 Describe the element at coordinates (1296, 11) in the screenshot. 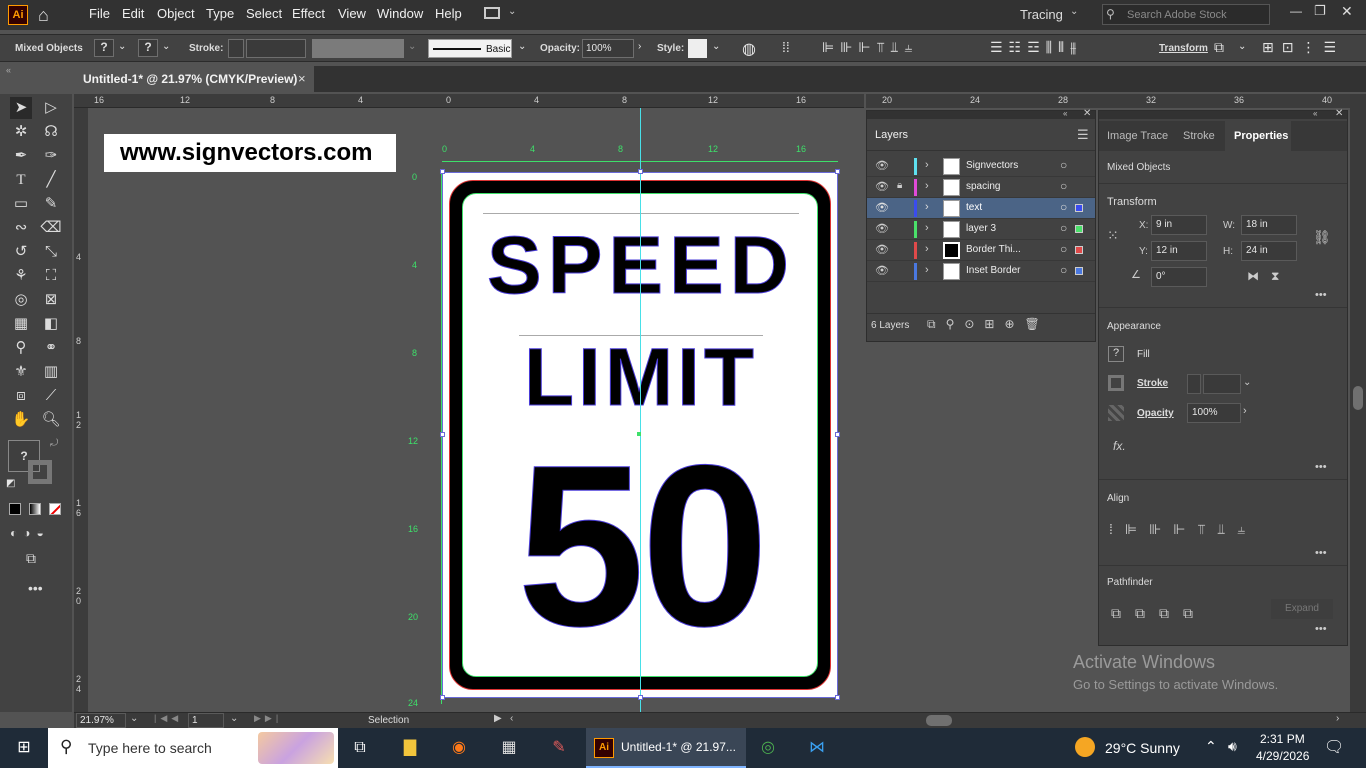

I see `minimize-button: —` at that location.